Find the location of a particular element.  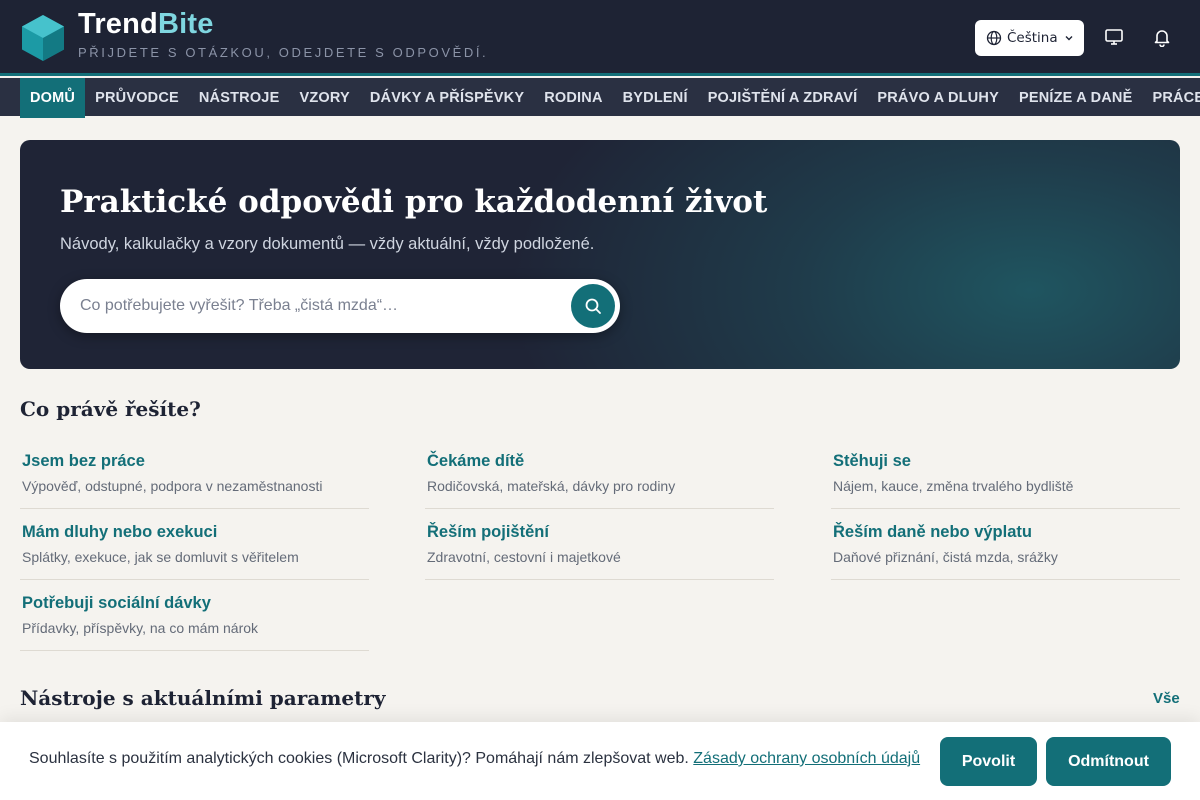

globe-icon is located at coordinates (994, 38).